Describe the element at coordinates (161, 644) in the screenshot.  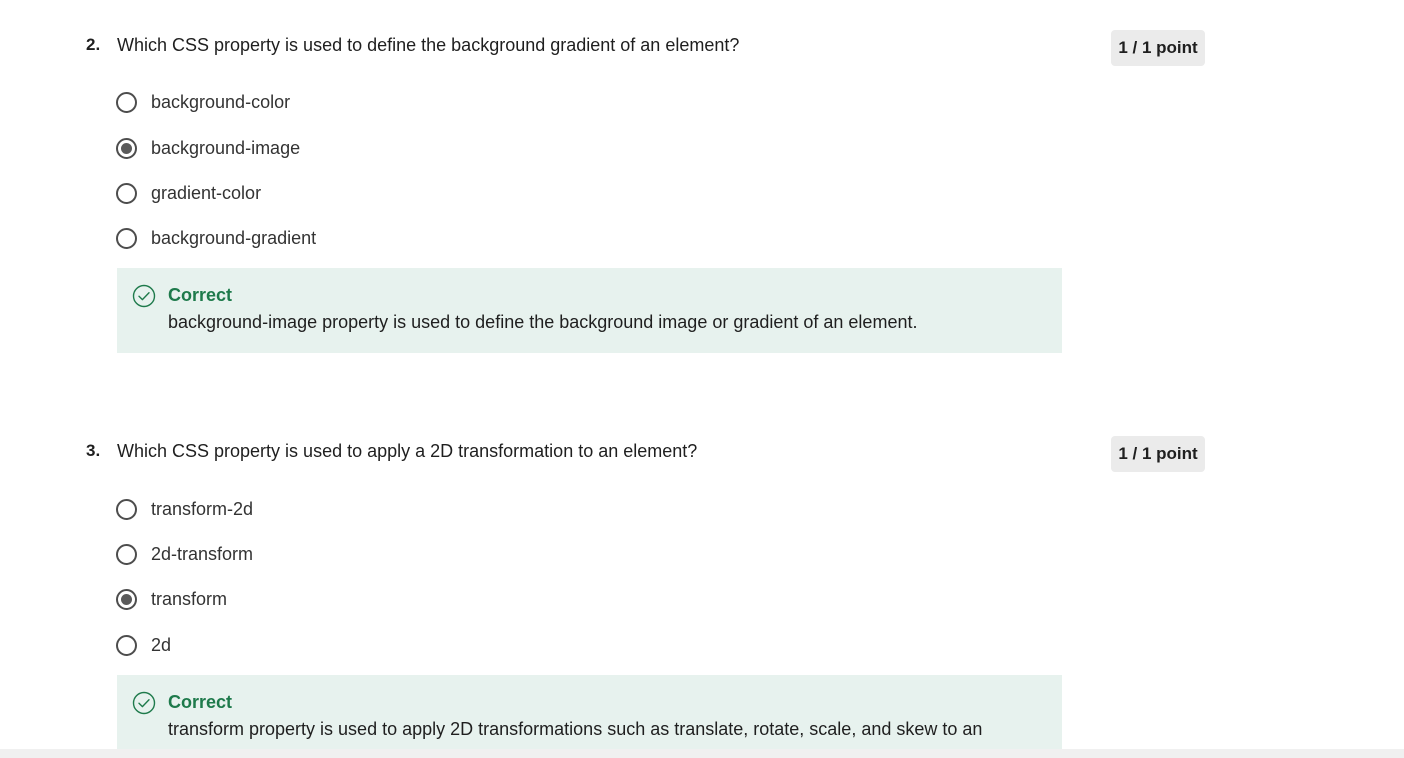
I see `option-label: 2d` at that location.